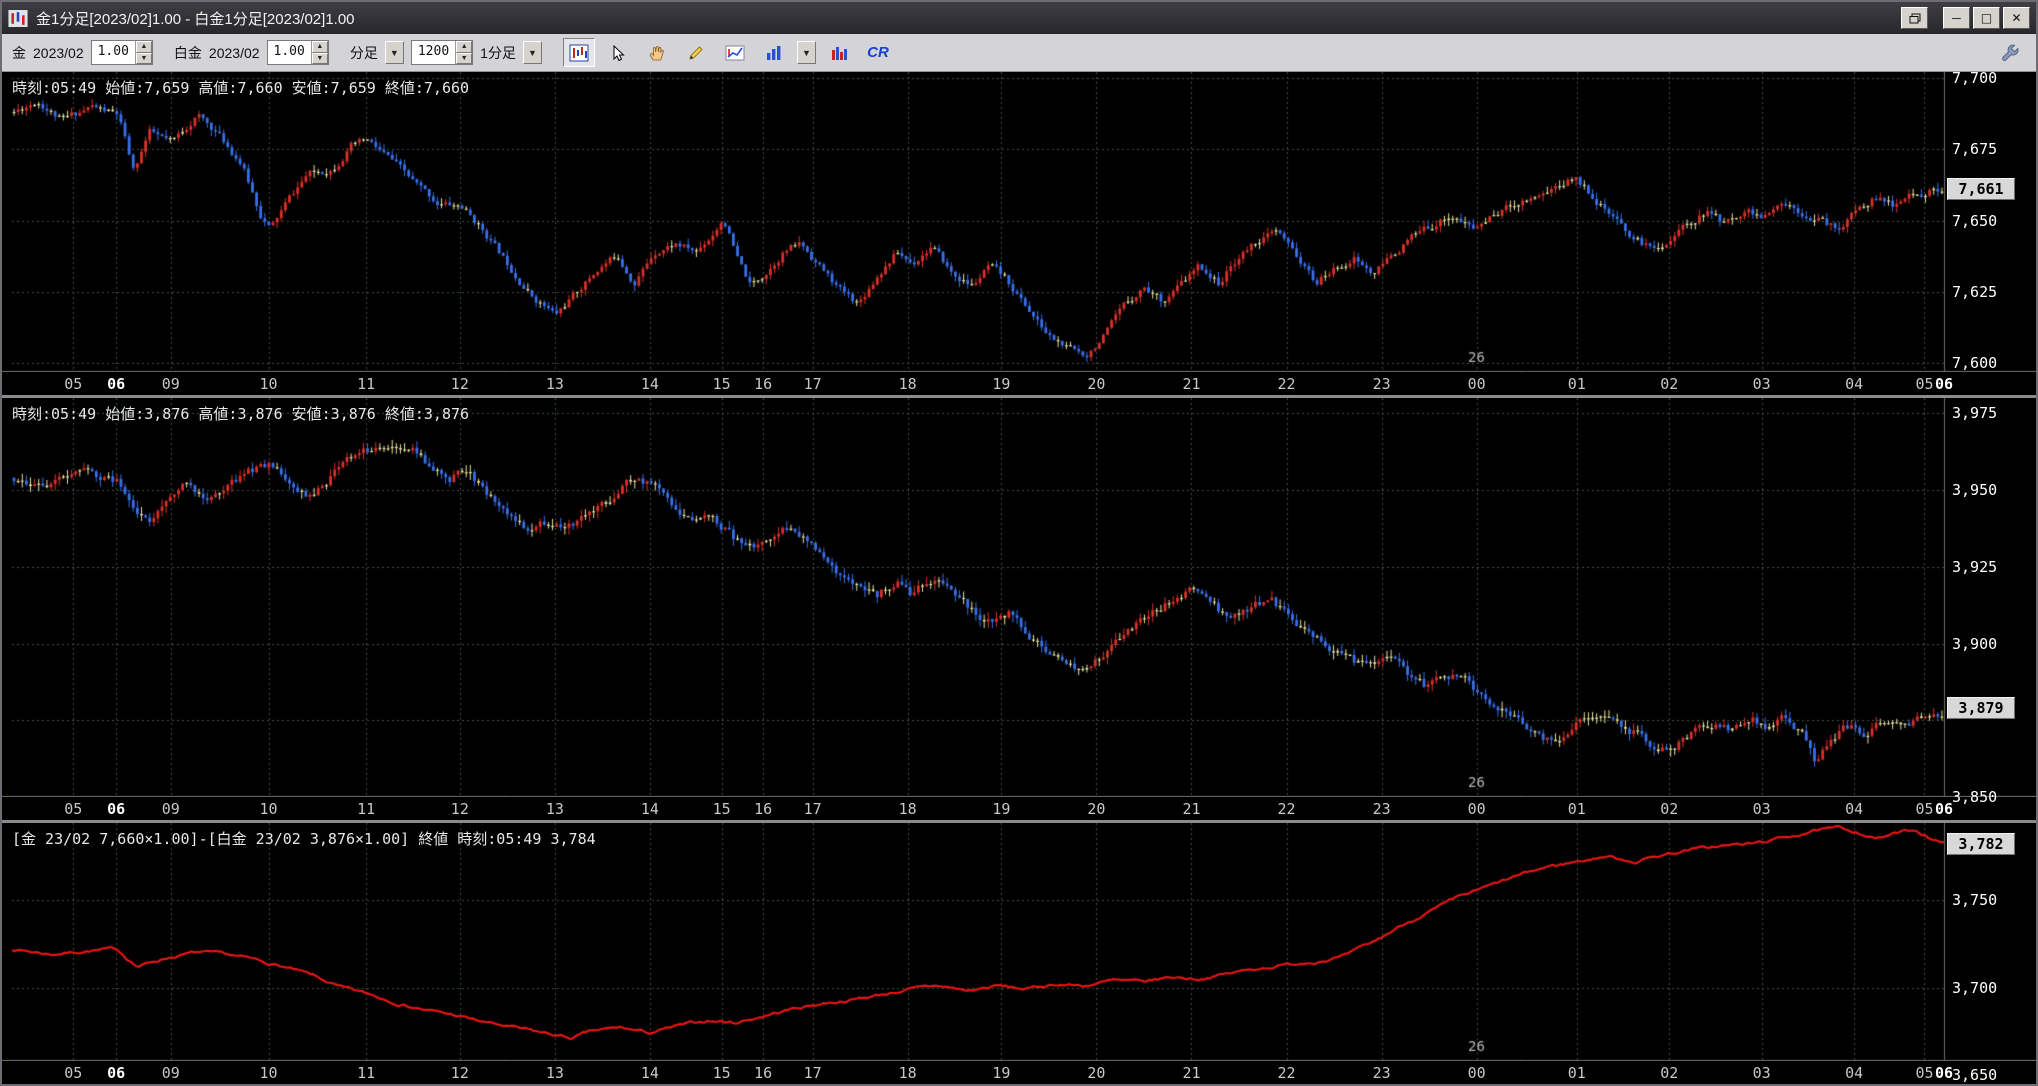  I want to click on restore-child-window-button, so click(1914, 18).